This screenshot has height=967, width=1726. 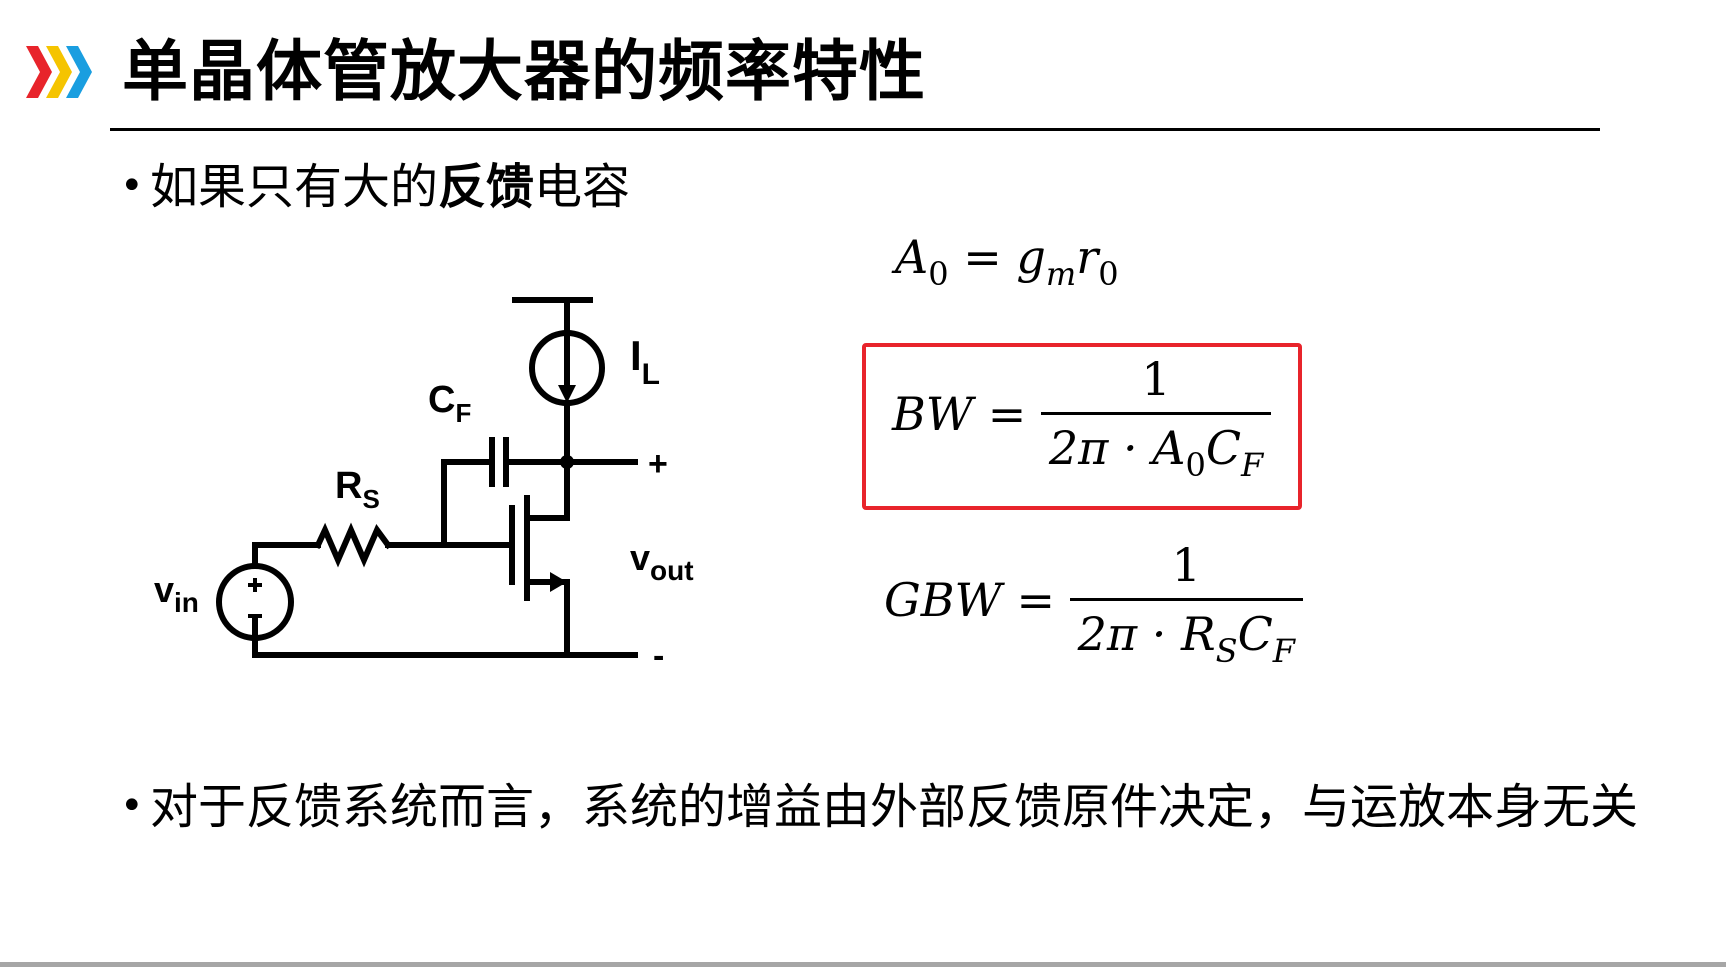 I want to click on bullet-feedback-capacitor: • 如果只有大的反馈电容, so click(x=375, y=186).